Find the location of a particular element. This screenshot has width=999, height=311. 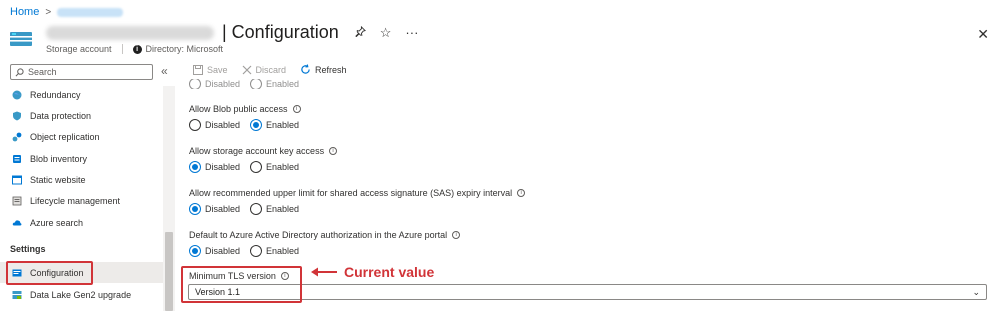

sidebar-item-label: Static website is located at coordinates (58, 179).